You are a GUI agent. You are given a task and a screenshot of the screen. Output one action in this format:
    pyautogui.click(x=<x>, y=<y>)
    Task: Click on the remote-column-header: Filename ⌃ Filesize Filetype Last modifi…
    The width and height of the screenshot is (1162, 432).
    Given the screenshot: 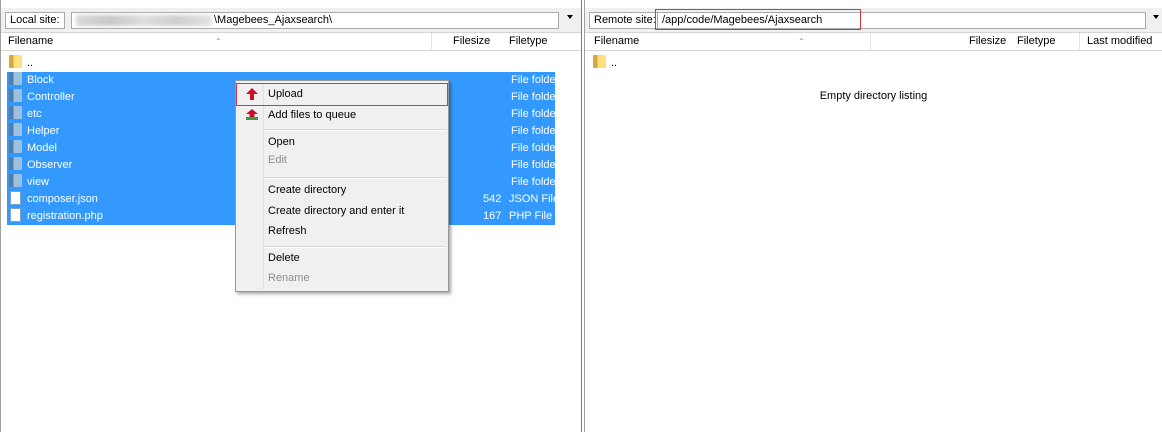 What is the action you would take?
    pyautogui.click(x=873, y=42)
    